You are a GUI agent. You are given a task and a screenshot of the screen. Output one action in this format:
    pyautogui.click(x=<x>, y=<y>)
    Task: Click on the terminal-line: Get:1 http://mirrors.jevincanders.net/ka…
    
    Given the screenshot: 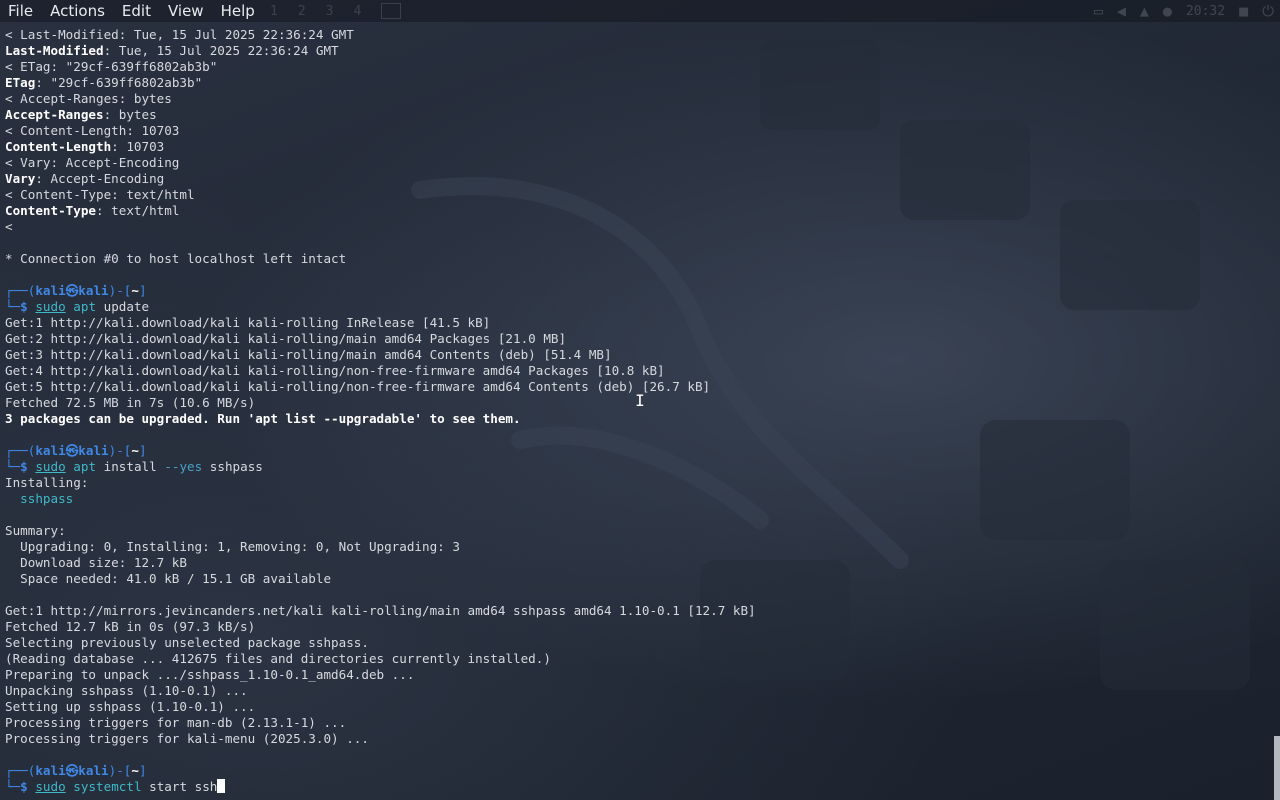 What is the action you would take?
    pyautogui.click(x=380, y=610)
    